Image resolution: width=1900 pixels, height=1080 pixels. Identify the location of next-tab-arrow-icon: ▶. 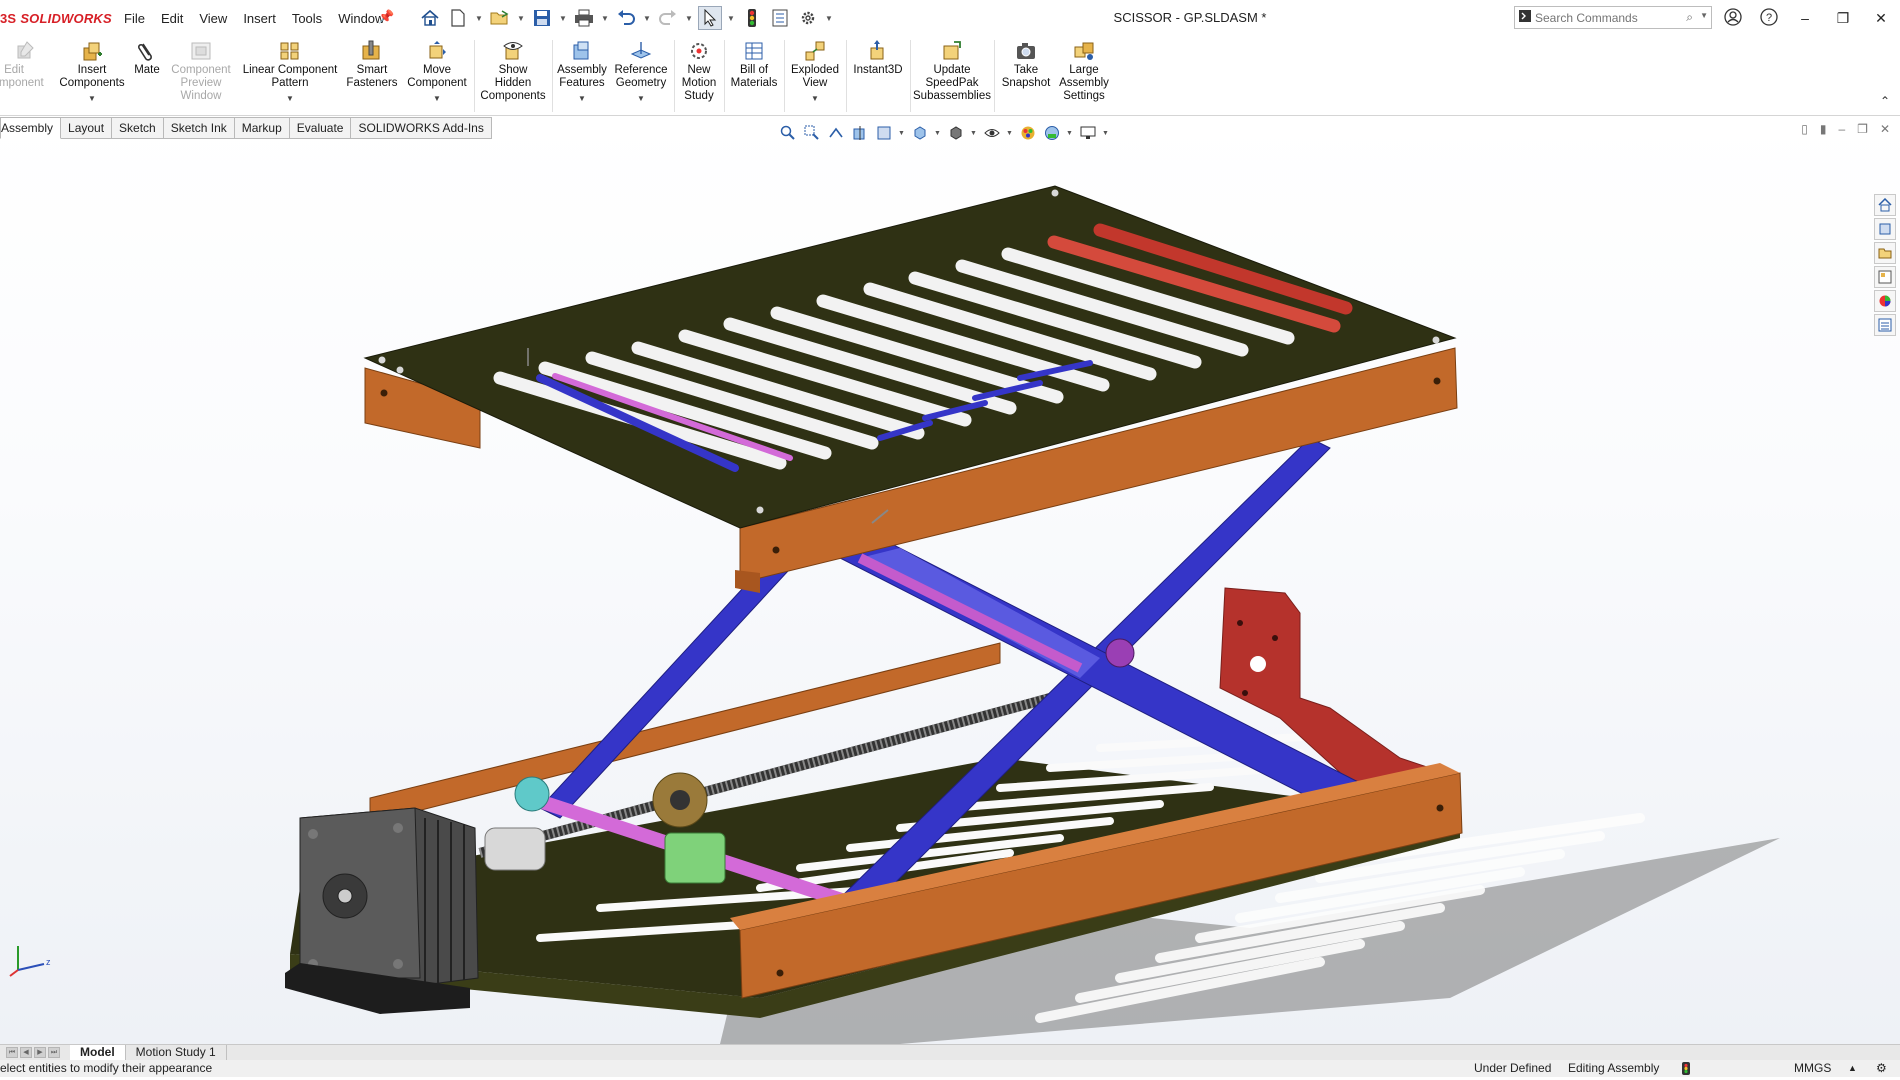
(40, 1052).